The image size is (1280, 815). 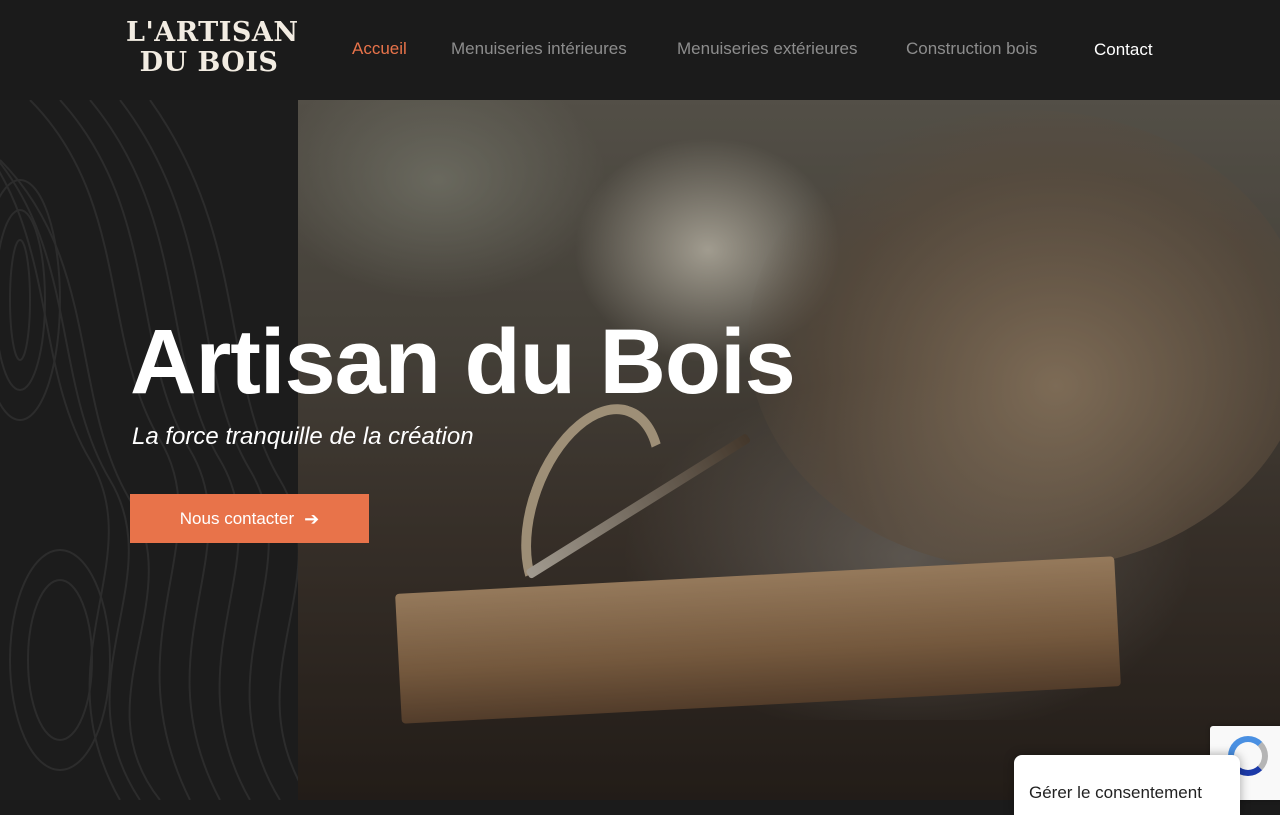 I want to click on logo-line-2: DU BOIS, so click(x=209, y=62).